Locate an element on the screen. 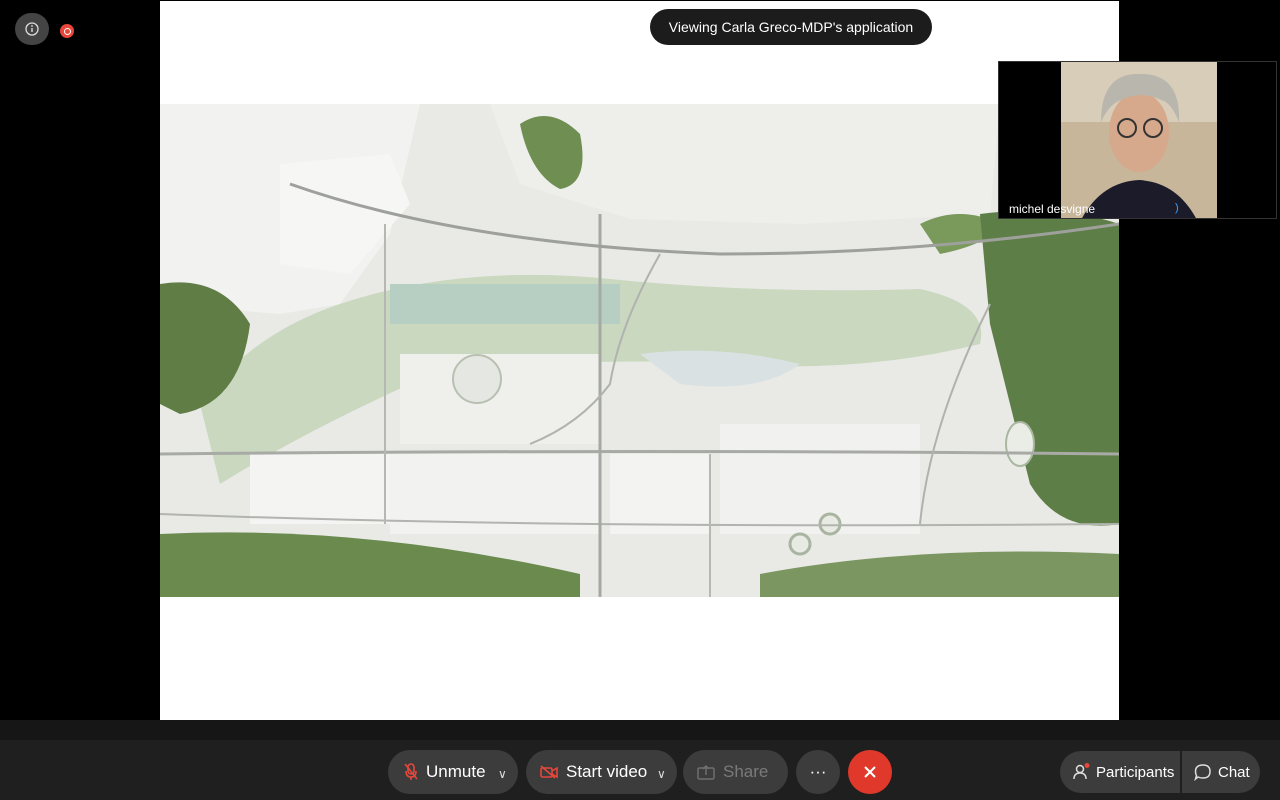 The image size is (1280, 800). speaker-video-tile: michel desvigne ) is located at coordinates (1137, 140).